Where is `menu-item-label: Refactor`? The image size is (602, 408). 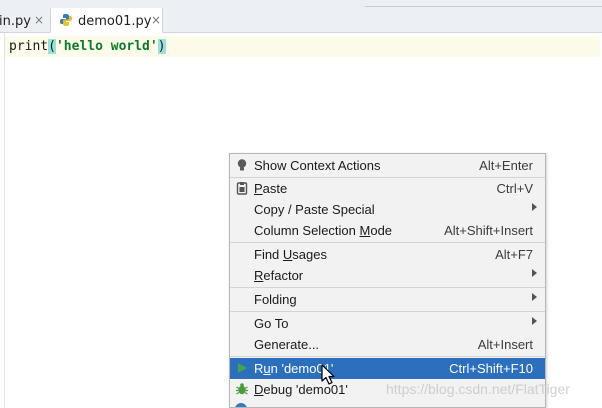
menu-item-label: Refactor is located at coordinates (279, 275).